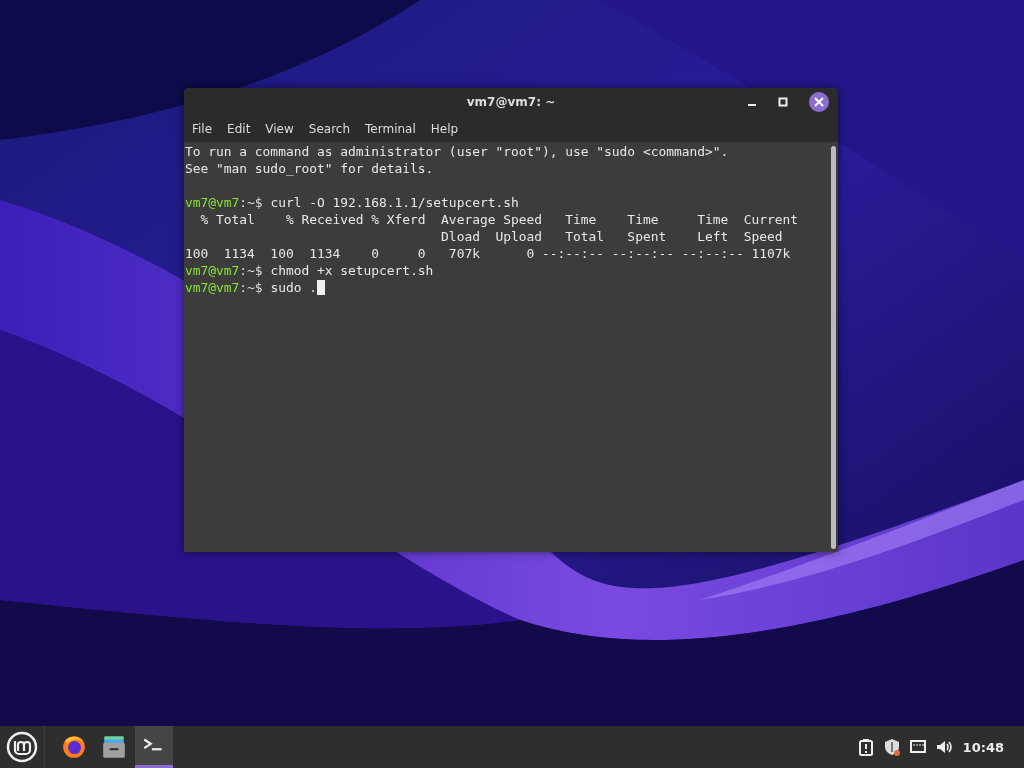  What do you see at coordinates (204, 129) in the screenshot?
I see `menu-item: File` at bounding box center [204, 129].